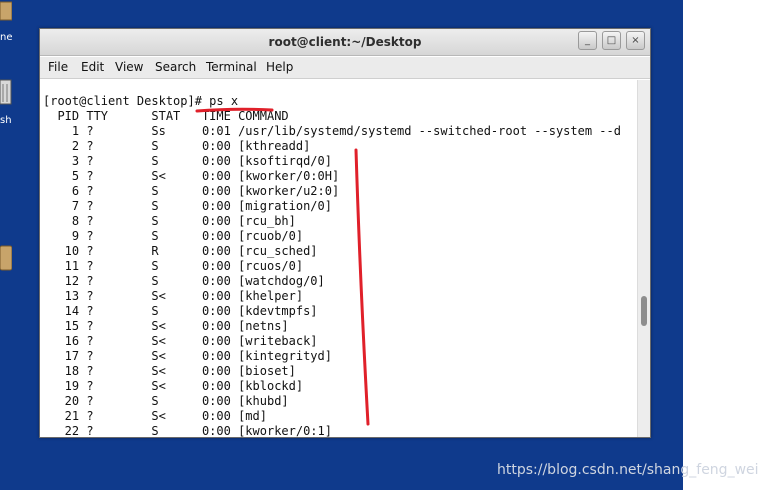 This screenshot has height=490, width=769. What do you see at coordinates (628, 470) in the screenshot?
I see `watermark-url: https://blog.csdn.net/shang_feng_wei` at bounding box center [628, 470].